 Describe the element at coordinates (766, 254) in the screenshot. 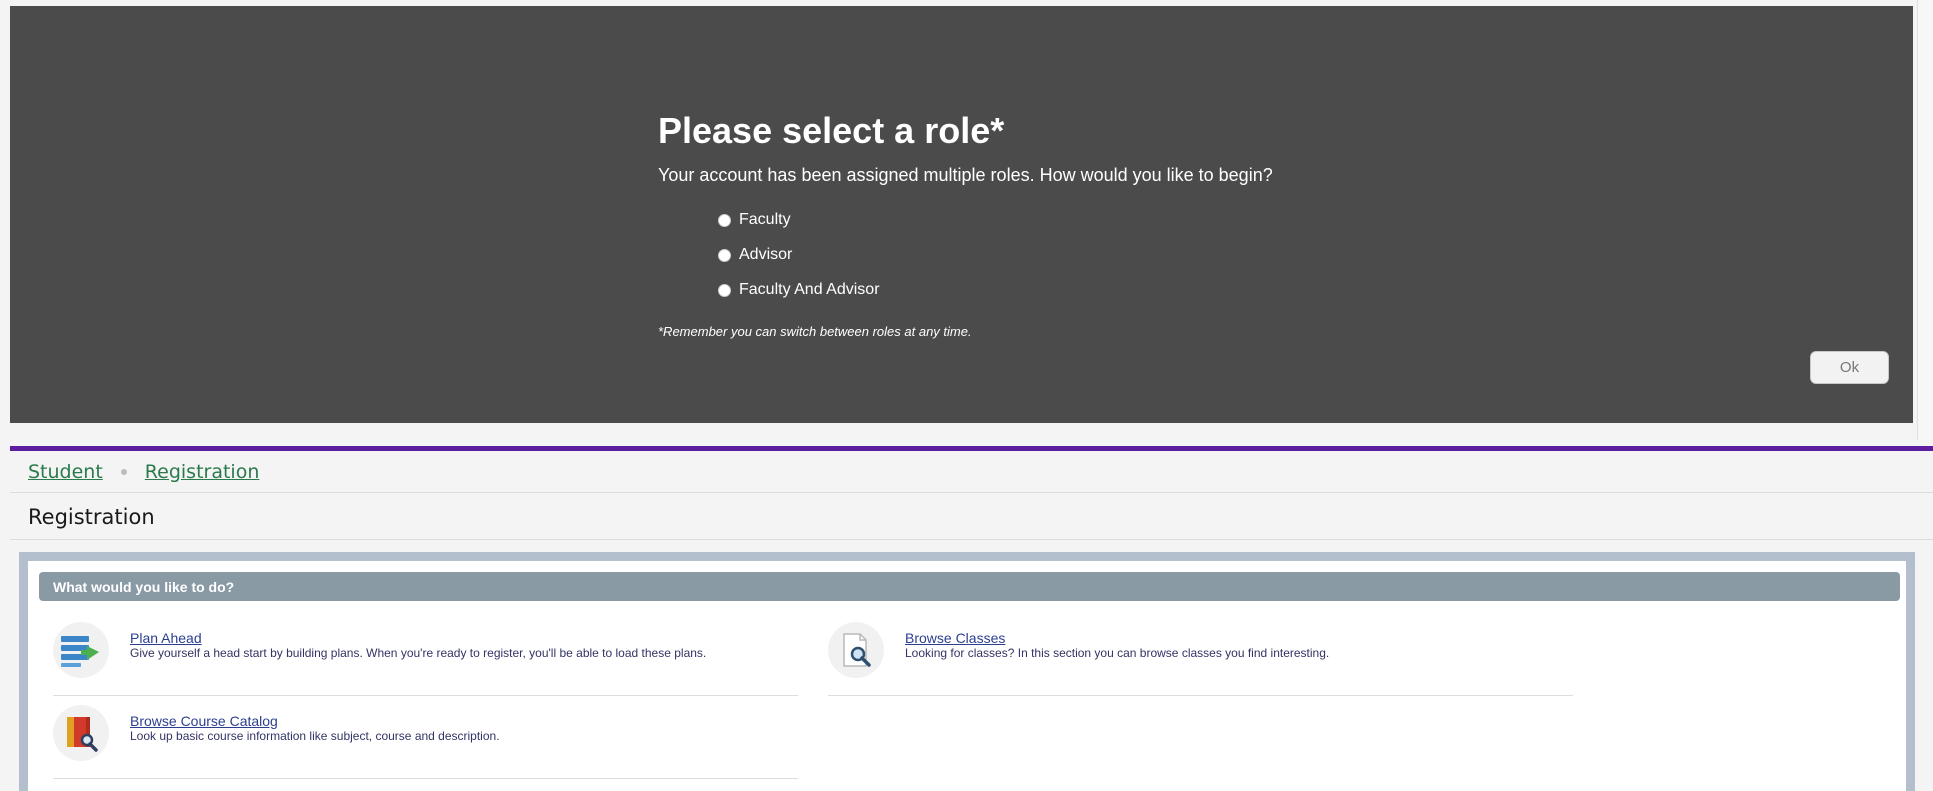

I see `role-label-advisor: Advisor` at that location.